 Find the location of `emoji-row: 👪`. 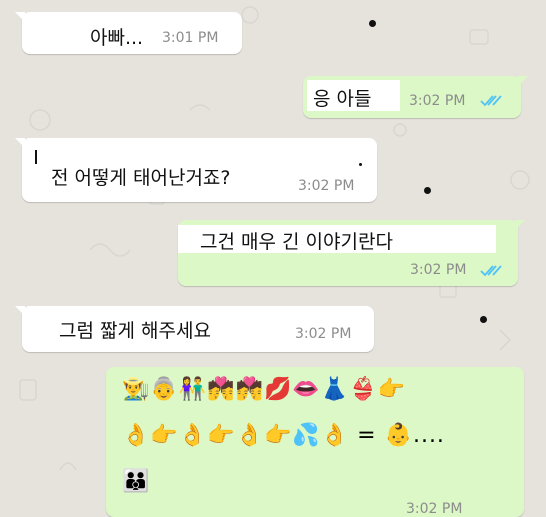

emoji-row: 👪 is located at coordinates (136, 481).